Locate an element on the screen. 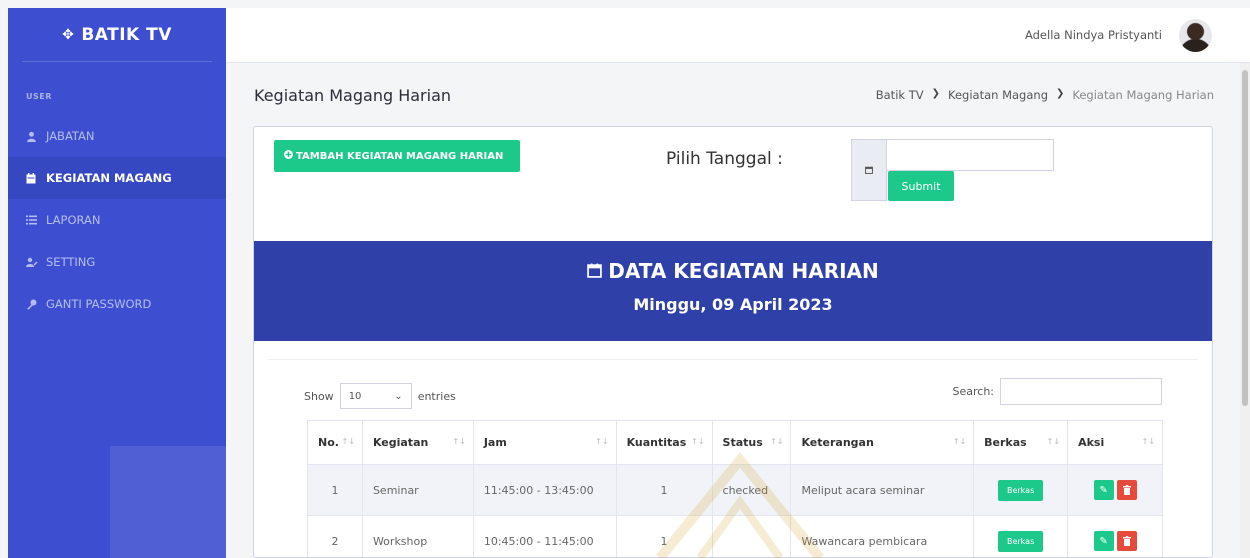 This screenshot has height=558, width=1250. breadcrumb-item: Batik TV is located at coordinates (900, 95).